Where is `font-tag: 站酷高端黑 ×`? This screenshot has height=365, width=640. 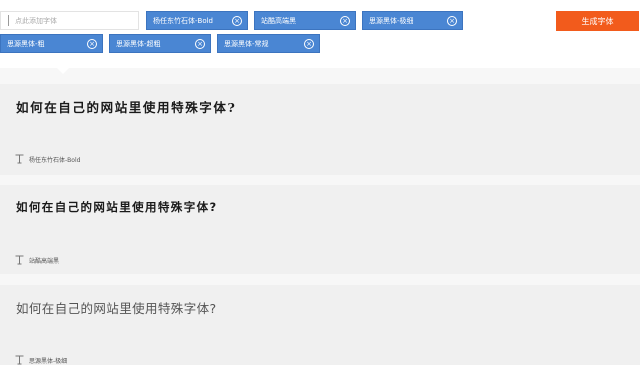
font-tag: 站酷高端黑 × is located at coordinates (305, 20).